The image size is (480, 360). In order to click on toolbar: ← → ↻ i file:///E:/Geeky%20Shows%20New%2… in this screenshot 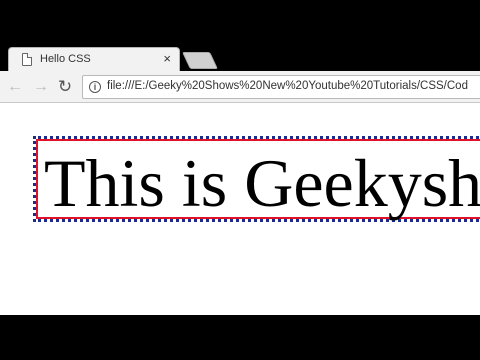, I will do `click(240, 87)`.